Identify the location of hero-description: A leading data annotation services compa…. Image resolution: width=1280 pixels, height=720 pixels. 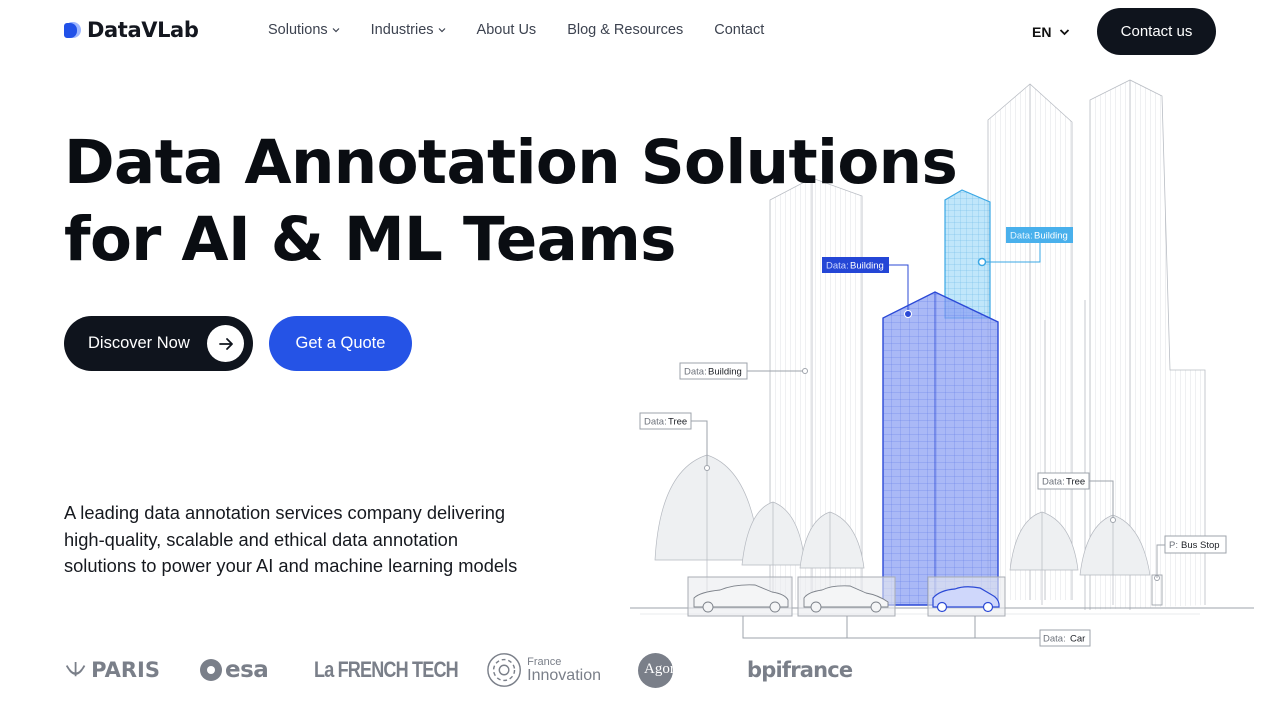
(291, 539).